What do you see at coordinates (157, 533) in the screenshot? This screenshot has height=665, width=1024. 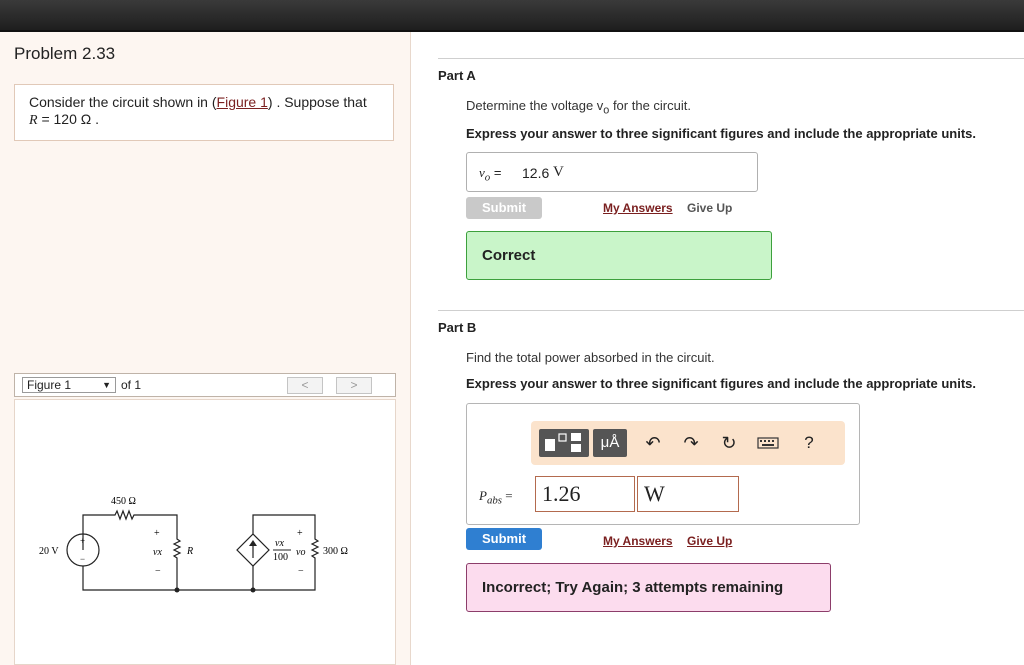 I see `vx-plus: +` at bounding box center [157, 533].